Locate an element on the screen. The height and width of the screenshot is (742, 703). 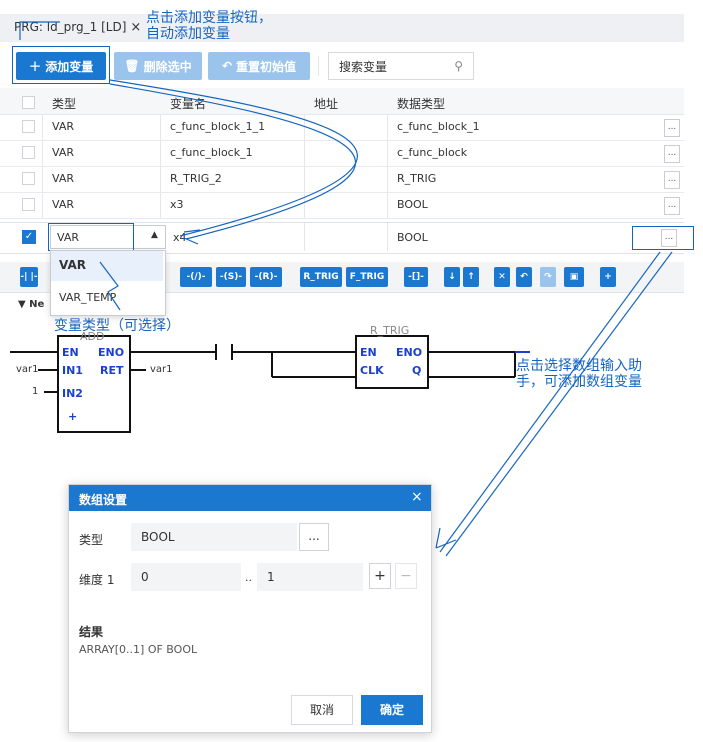
dimension-label: 维度 1 is located at coordinates (97, 580).